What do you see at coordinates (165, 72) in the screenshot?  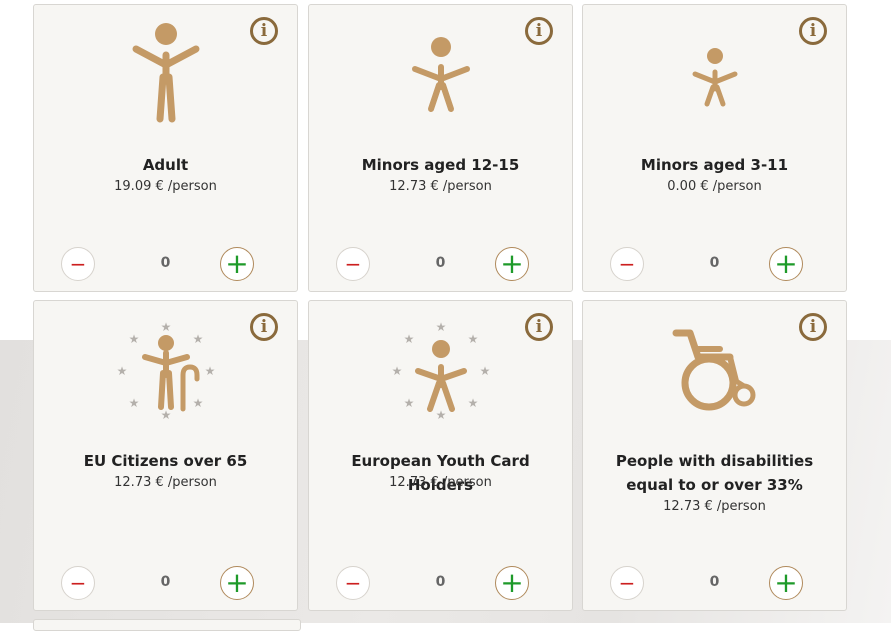 I see `adult-icon` at bounding box center [165, 72].